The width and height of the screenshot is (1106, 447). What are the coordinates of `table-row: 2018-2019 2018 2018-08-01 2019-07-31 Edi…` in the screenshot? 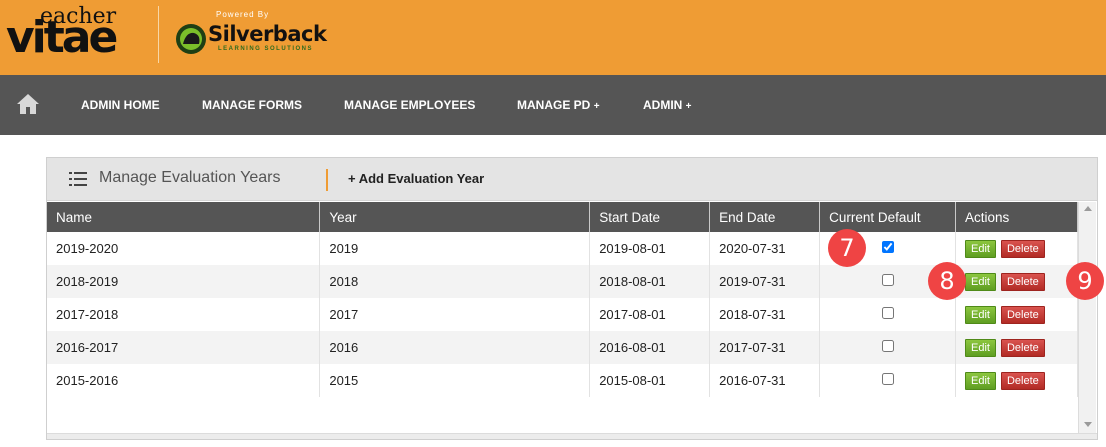 It's located at (562, 281).